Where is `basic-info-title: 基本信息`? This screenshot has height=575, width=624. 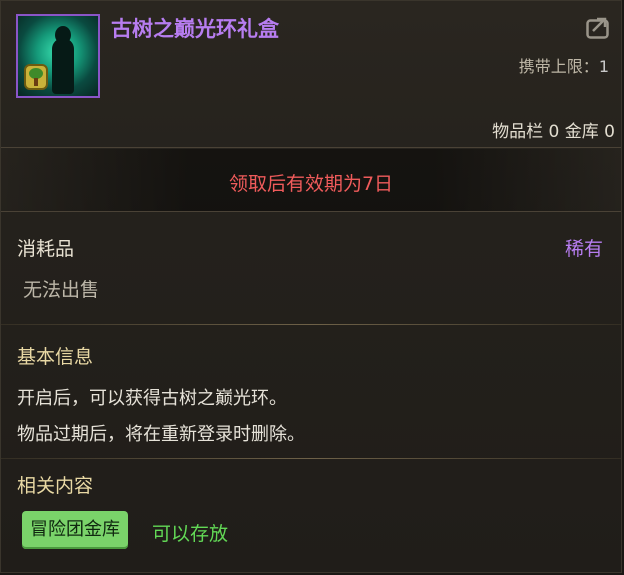
basic-info-title: 基本信息 is located at coordinates (55, 357).